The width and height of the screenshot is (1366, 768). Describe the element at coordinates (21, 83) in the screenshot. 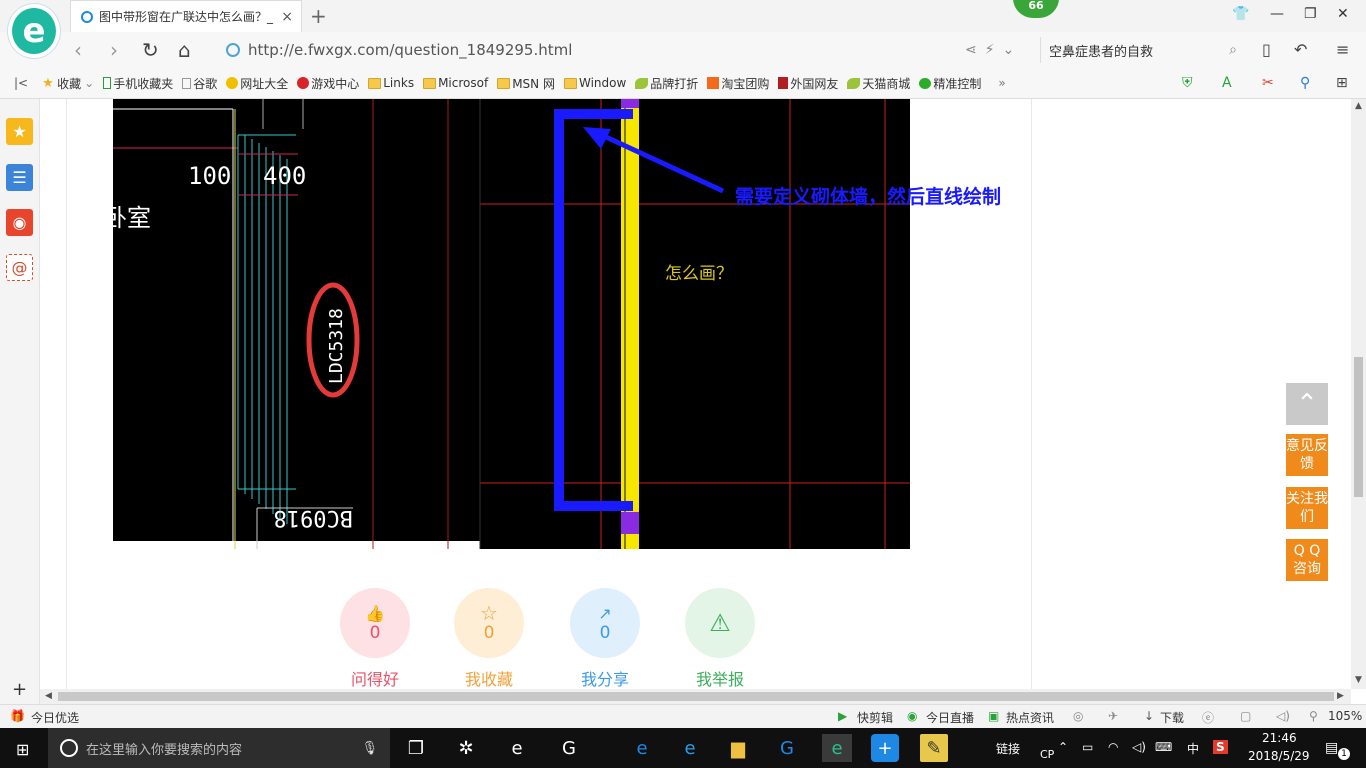

I see `collapse-sidebar-icon: |<` at that location.